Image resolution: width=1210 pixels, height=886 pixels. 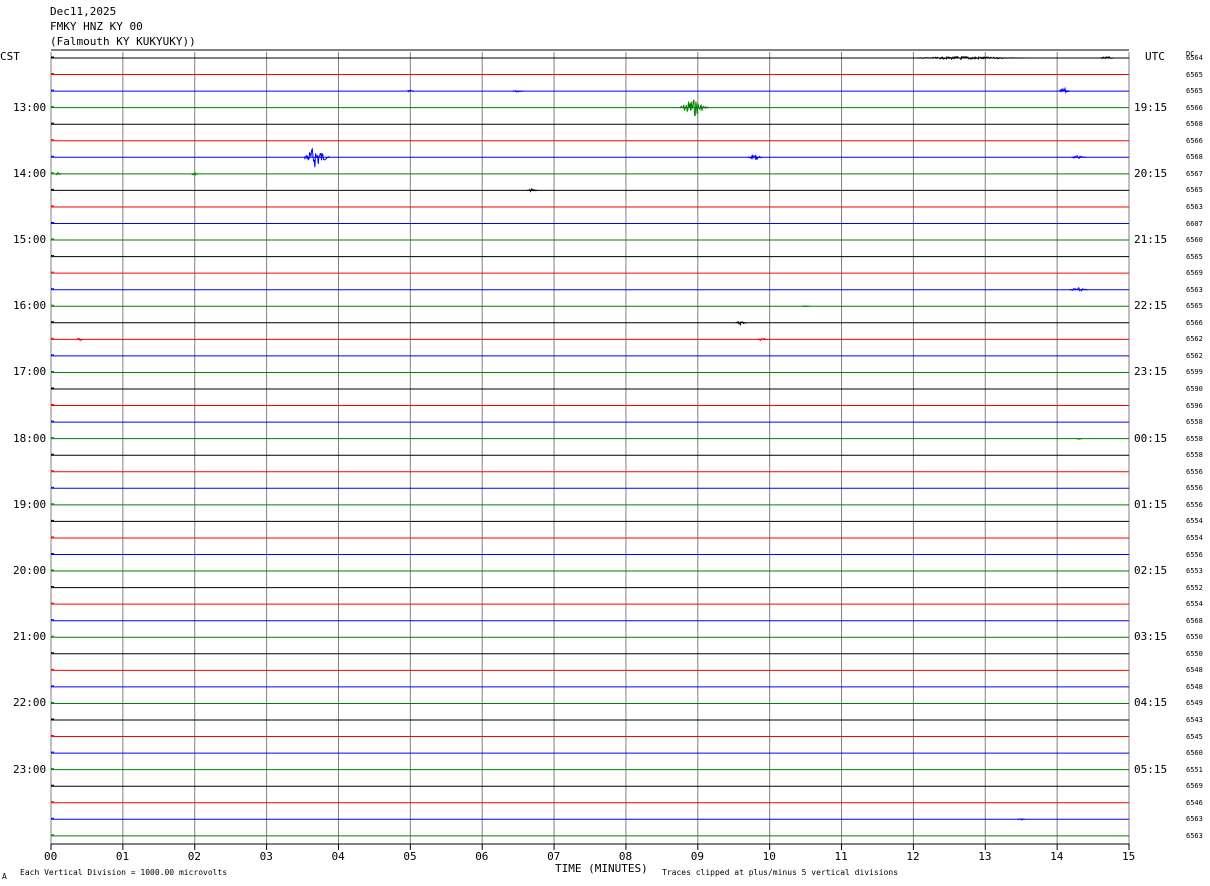 I want to click on utc-hour-label: 23:15, so click(x=1151, y=372).